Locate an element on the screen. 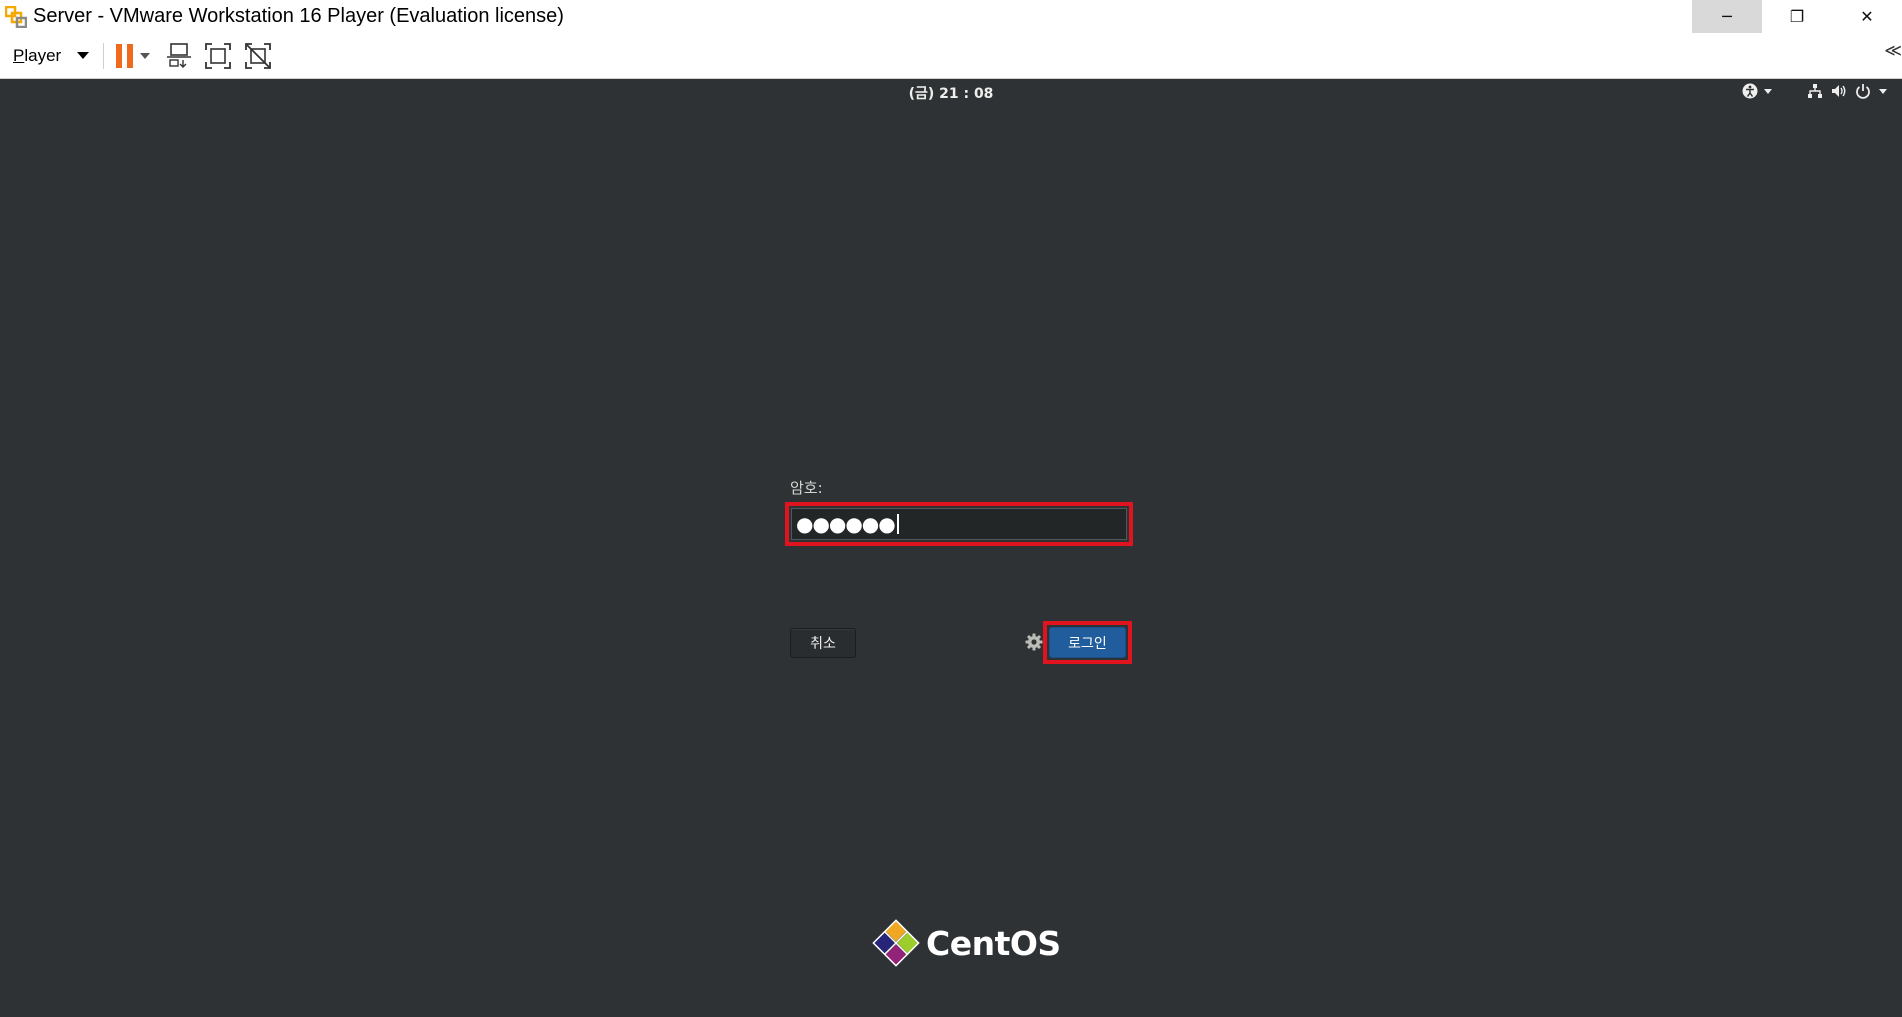  restore-button: ❐ is located at coordinates (1797, 16).